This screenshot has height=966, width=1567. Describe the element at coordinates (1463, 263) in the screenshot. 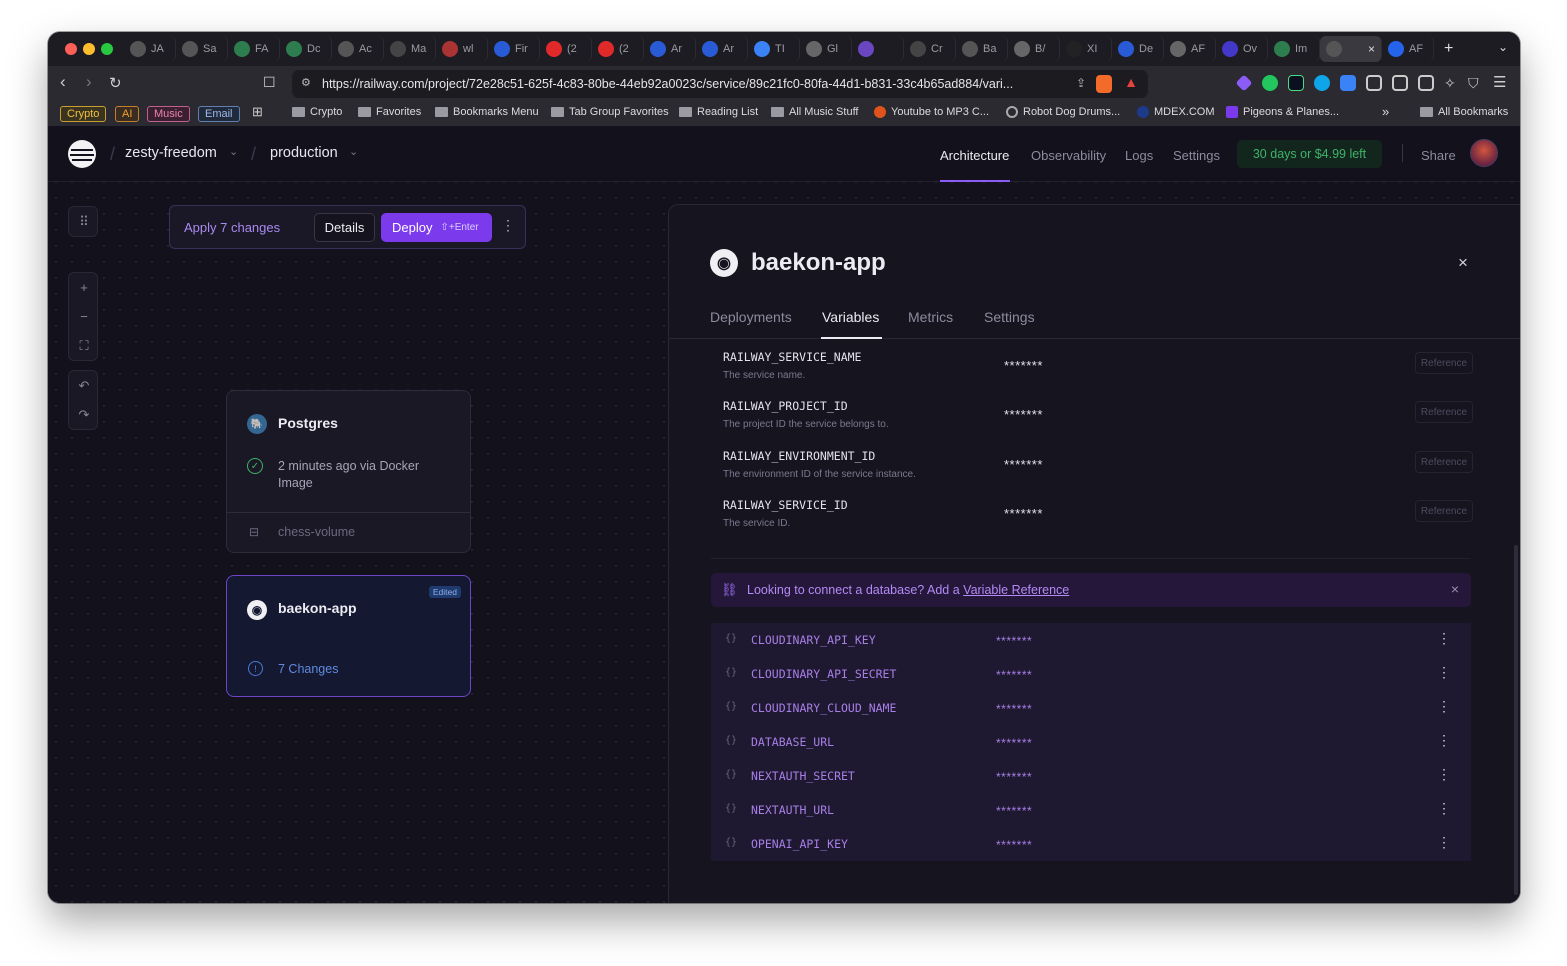

I see `close-panel-icon: ×` at that location.